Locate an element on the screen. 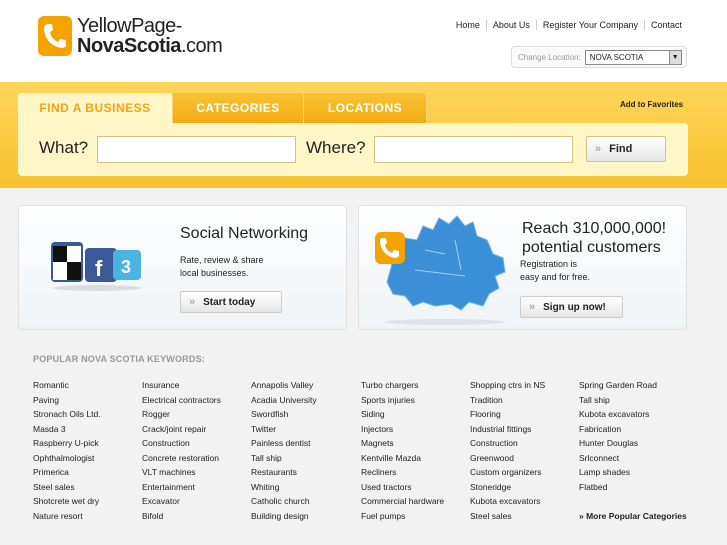 The width and height of the screenshot is (727, 545). svg-text: 3 is located at coordinates (126, 267).